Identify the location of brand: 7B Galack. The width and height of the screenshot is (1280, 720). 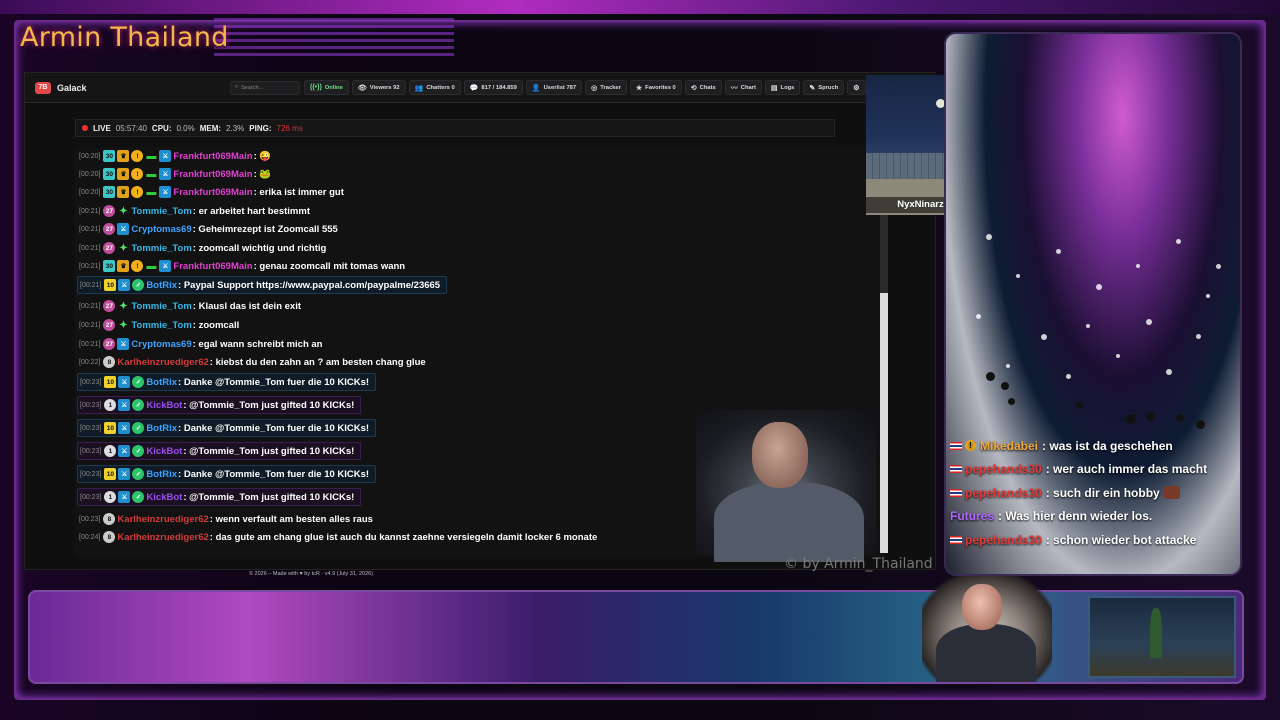
(127, 87).